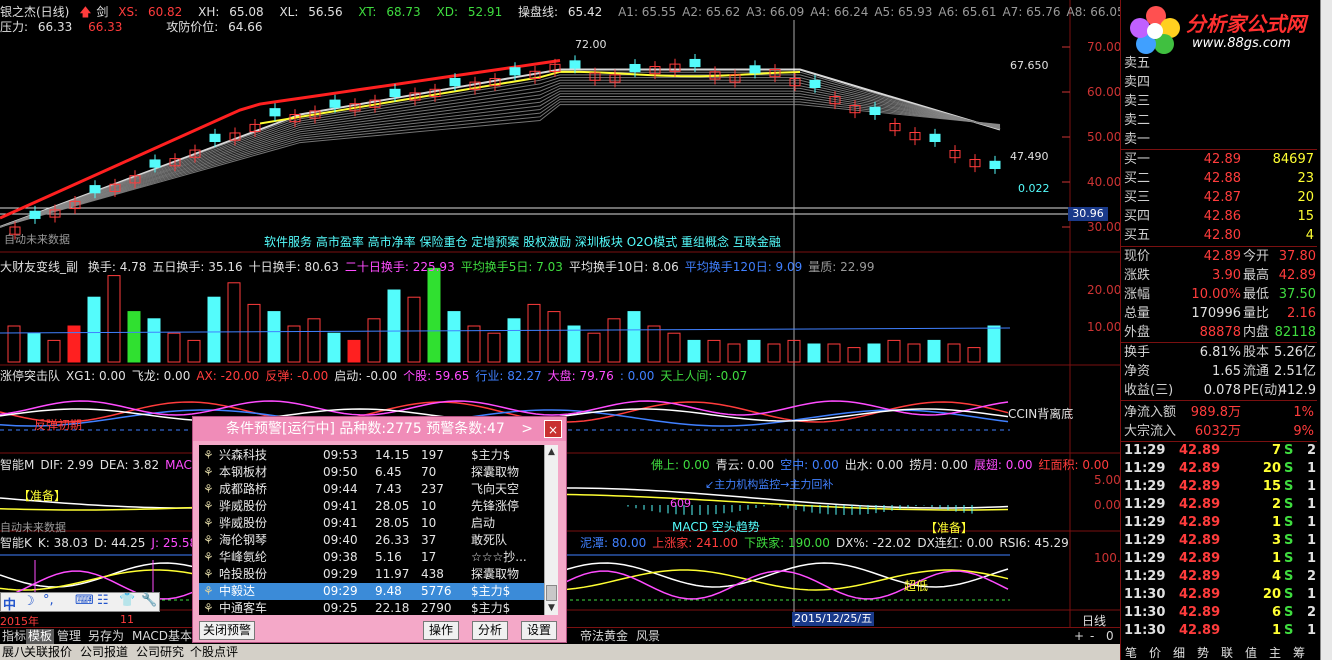 The height and width of the screenshot is (660, 1332). What do you see at coordinates (1155, 652) in the screenshot?
I see `quote-tab: 价` at bounding box center [1155, 652].